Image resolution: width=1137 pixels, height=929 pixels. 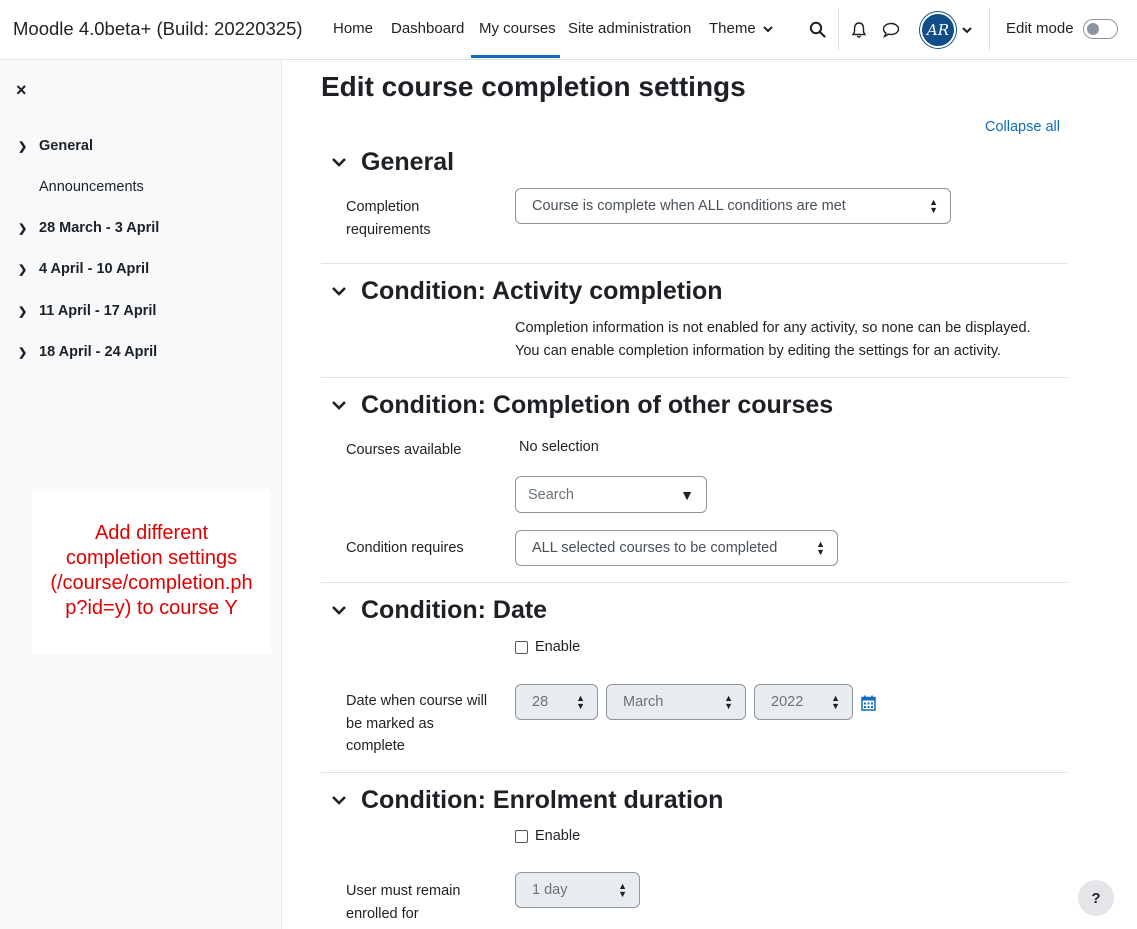 What do you see at coordinates (66, 146) in the screenshot?
I see `drawer-section-label: General` at bounding box center [66, 146].